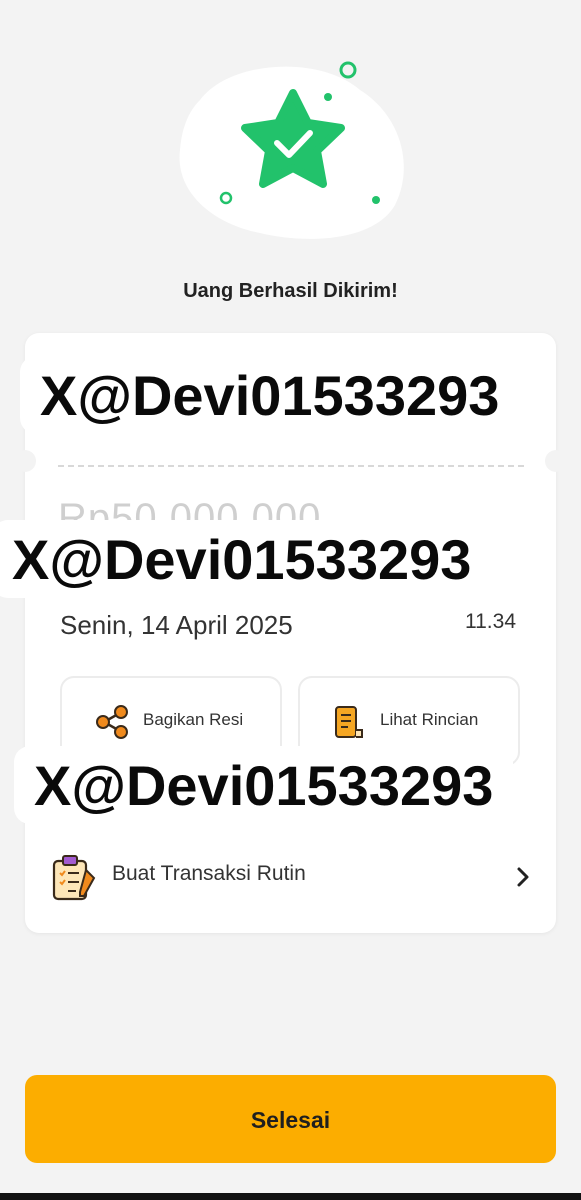 The image size is (581, 1200). I want to click on create-routine-transaction-row: Buat Transaksi Rutin, so click(295, 876).